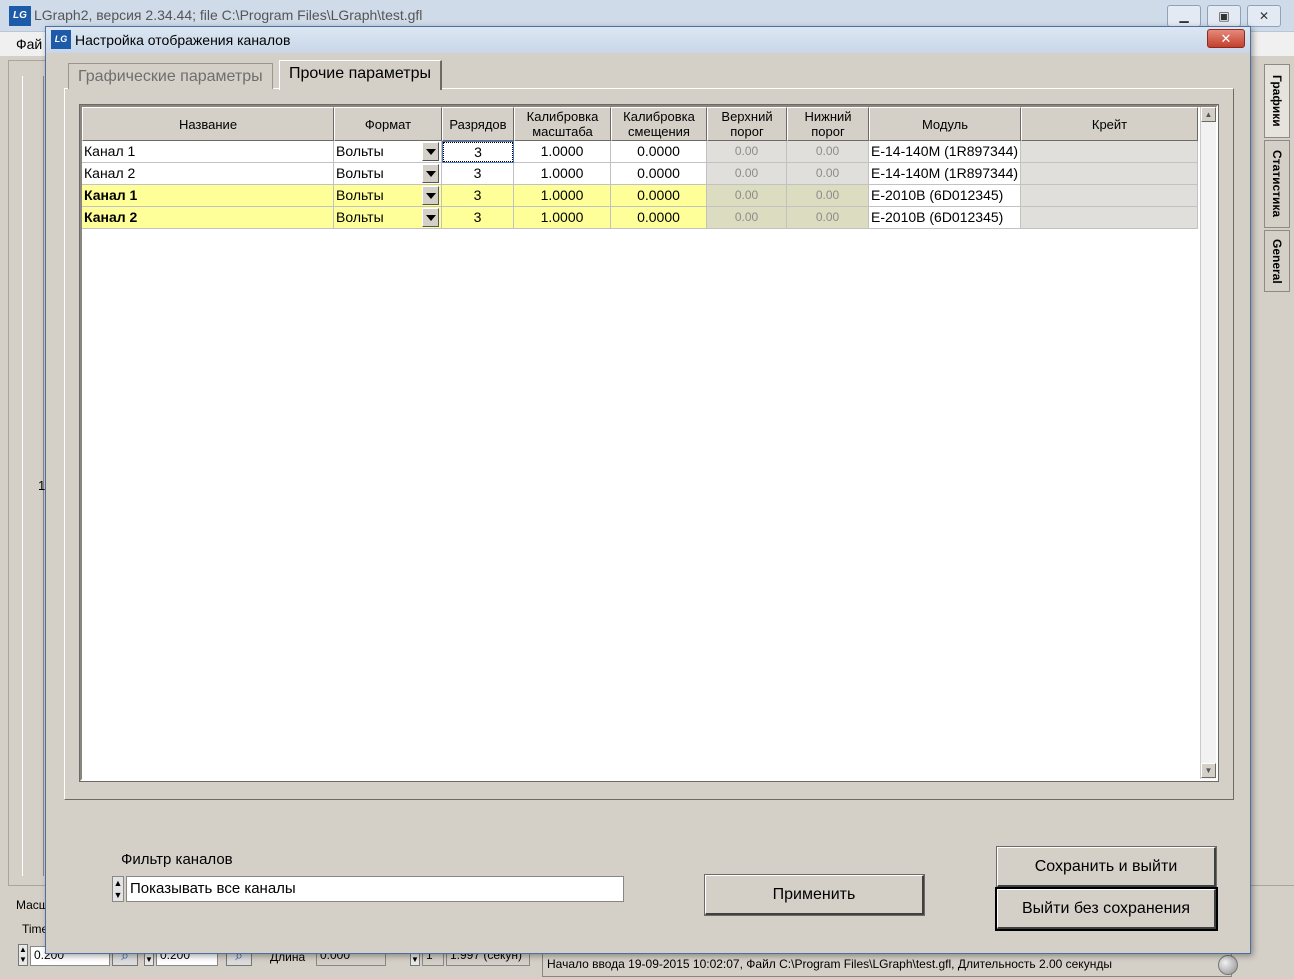  What do you see at coordinates (20, 16) in the screenshot?
I see `app-logo-icon: LG` at bounding box center [20, 16].